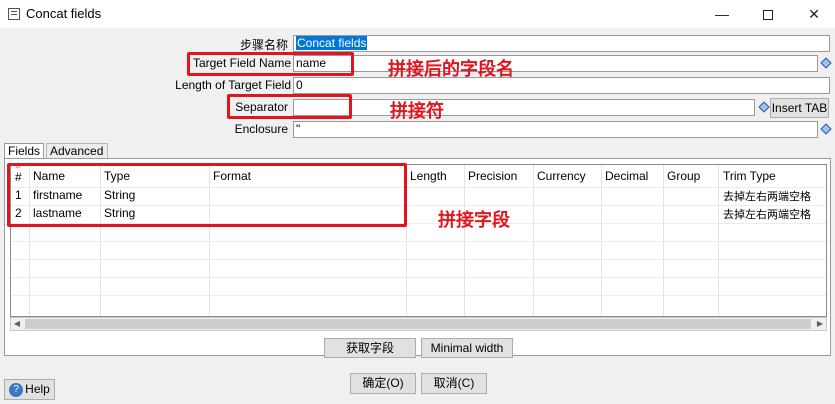 Image resolution: width=835 pixels, height=404 pixels. I want to click on step-name-value: Concat fields, so click(332, 43).